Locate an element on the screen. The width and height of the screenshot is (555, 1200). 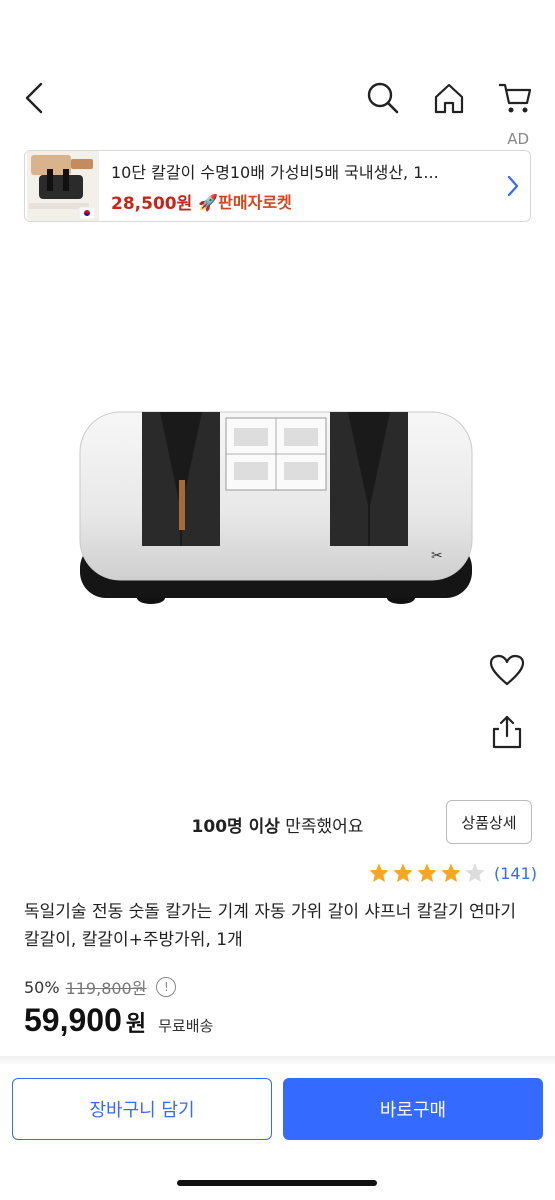
original-price: 119,800원 is located at coordinates (106, 988).